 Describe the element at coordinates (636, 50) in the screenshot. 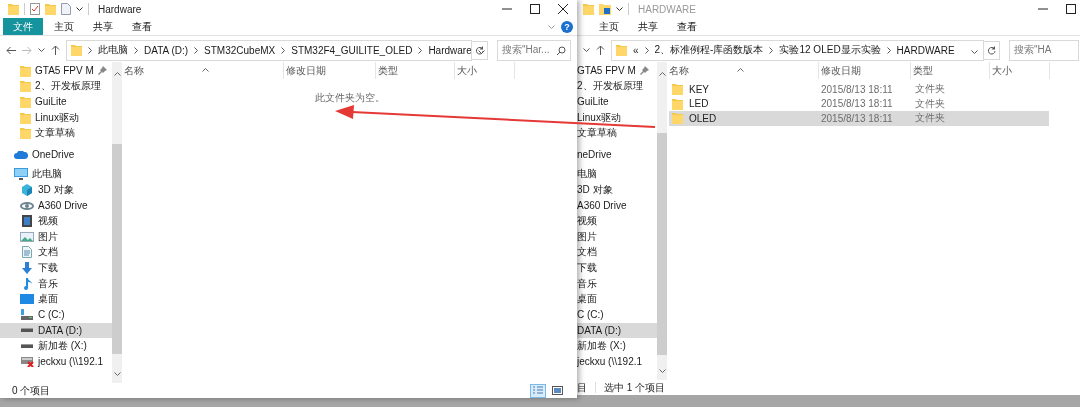

I see `overflow-button: «` at that location.